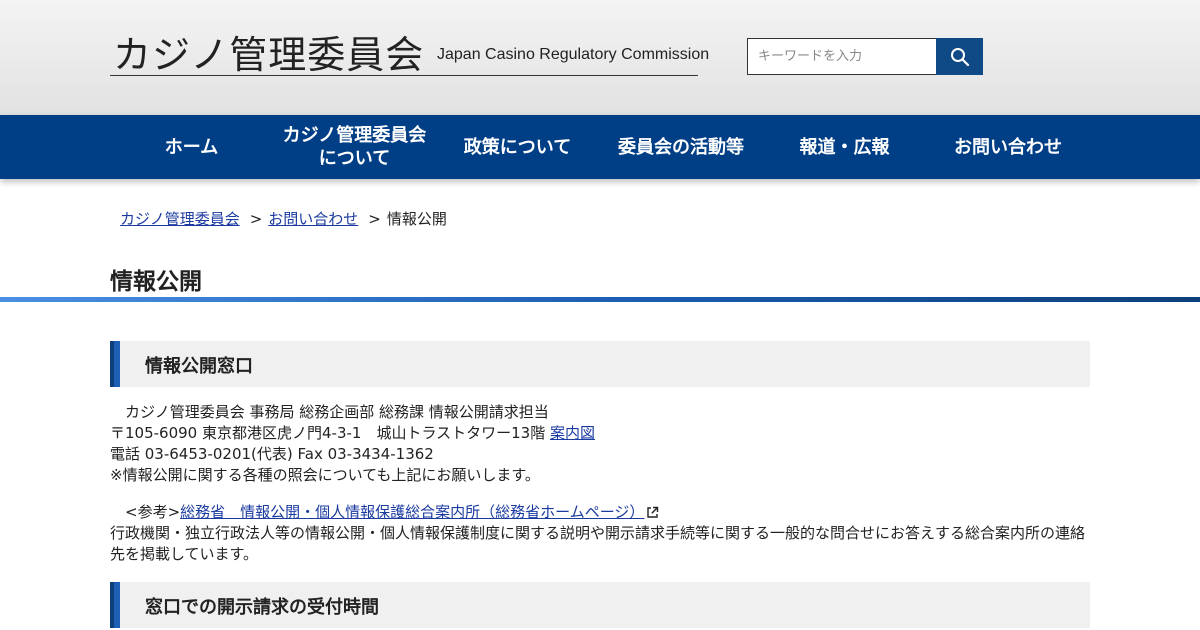  I want to click on address-text: 〒105-6090 東京都港区虎ノ門4-3-1 城山トラストタワー13階, so click(330, 433).